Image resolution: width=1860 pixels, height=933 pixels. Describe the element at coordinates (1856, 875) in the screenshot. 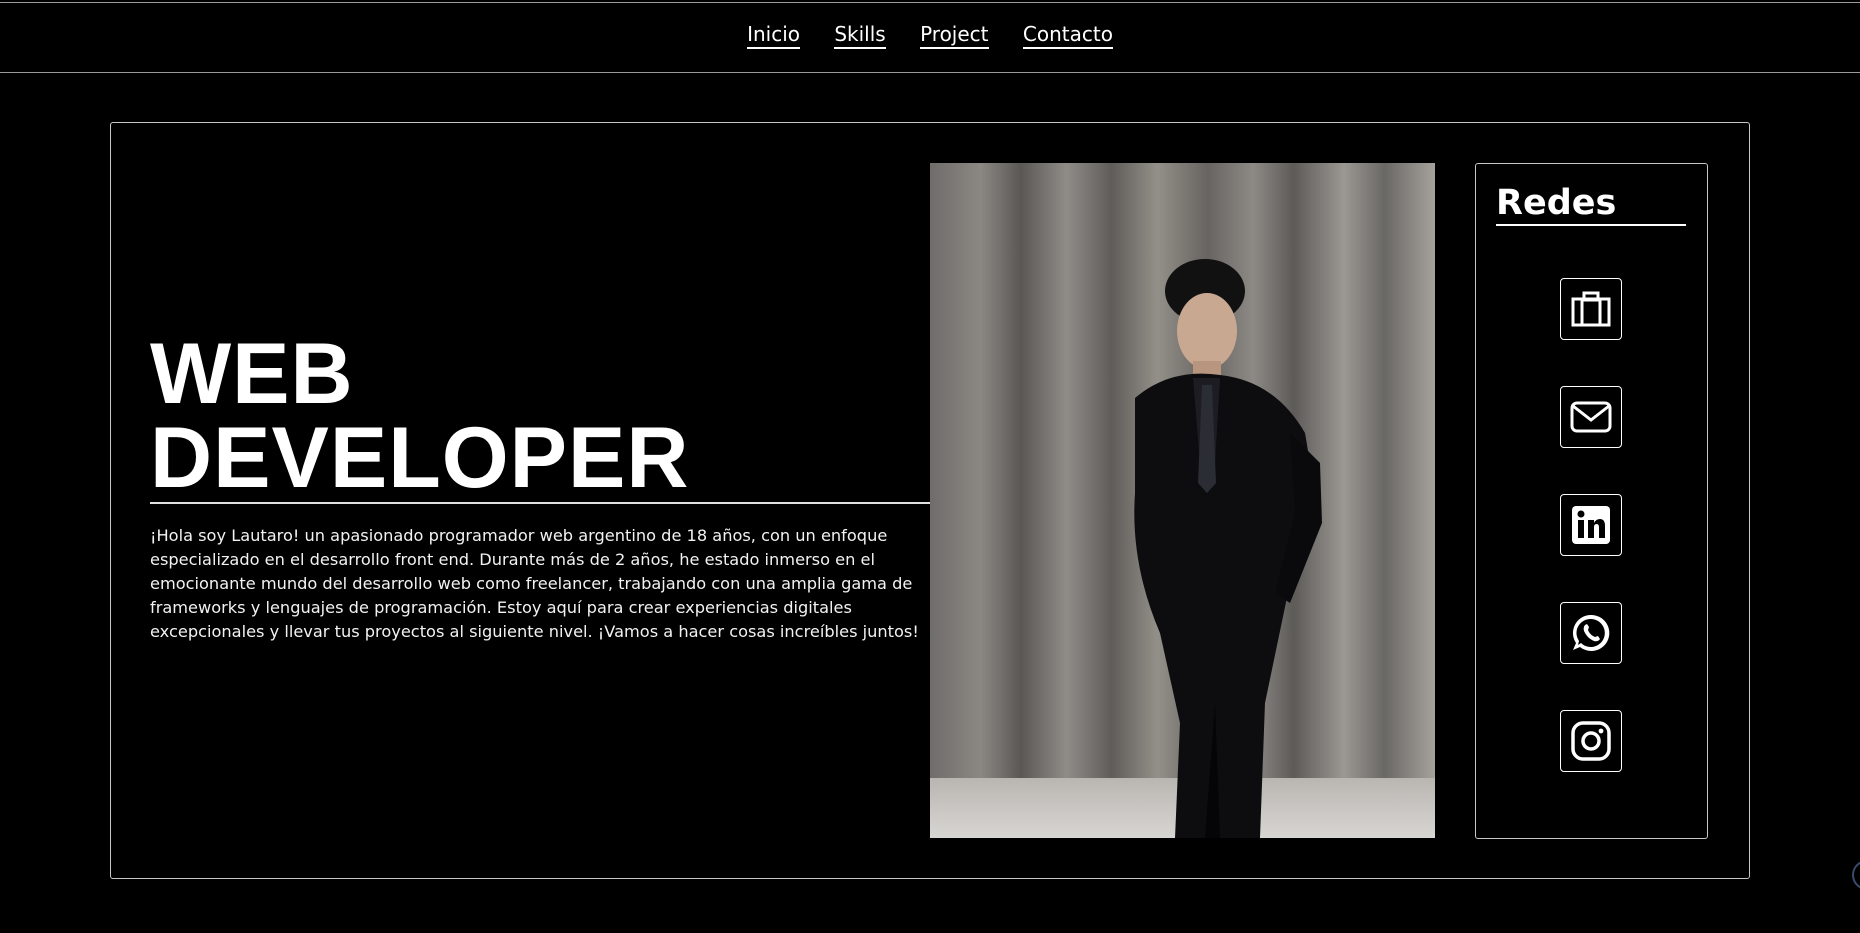

I see `scroll-top-button` at that location.